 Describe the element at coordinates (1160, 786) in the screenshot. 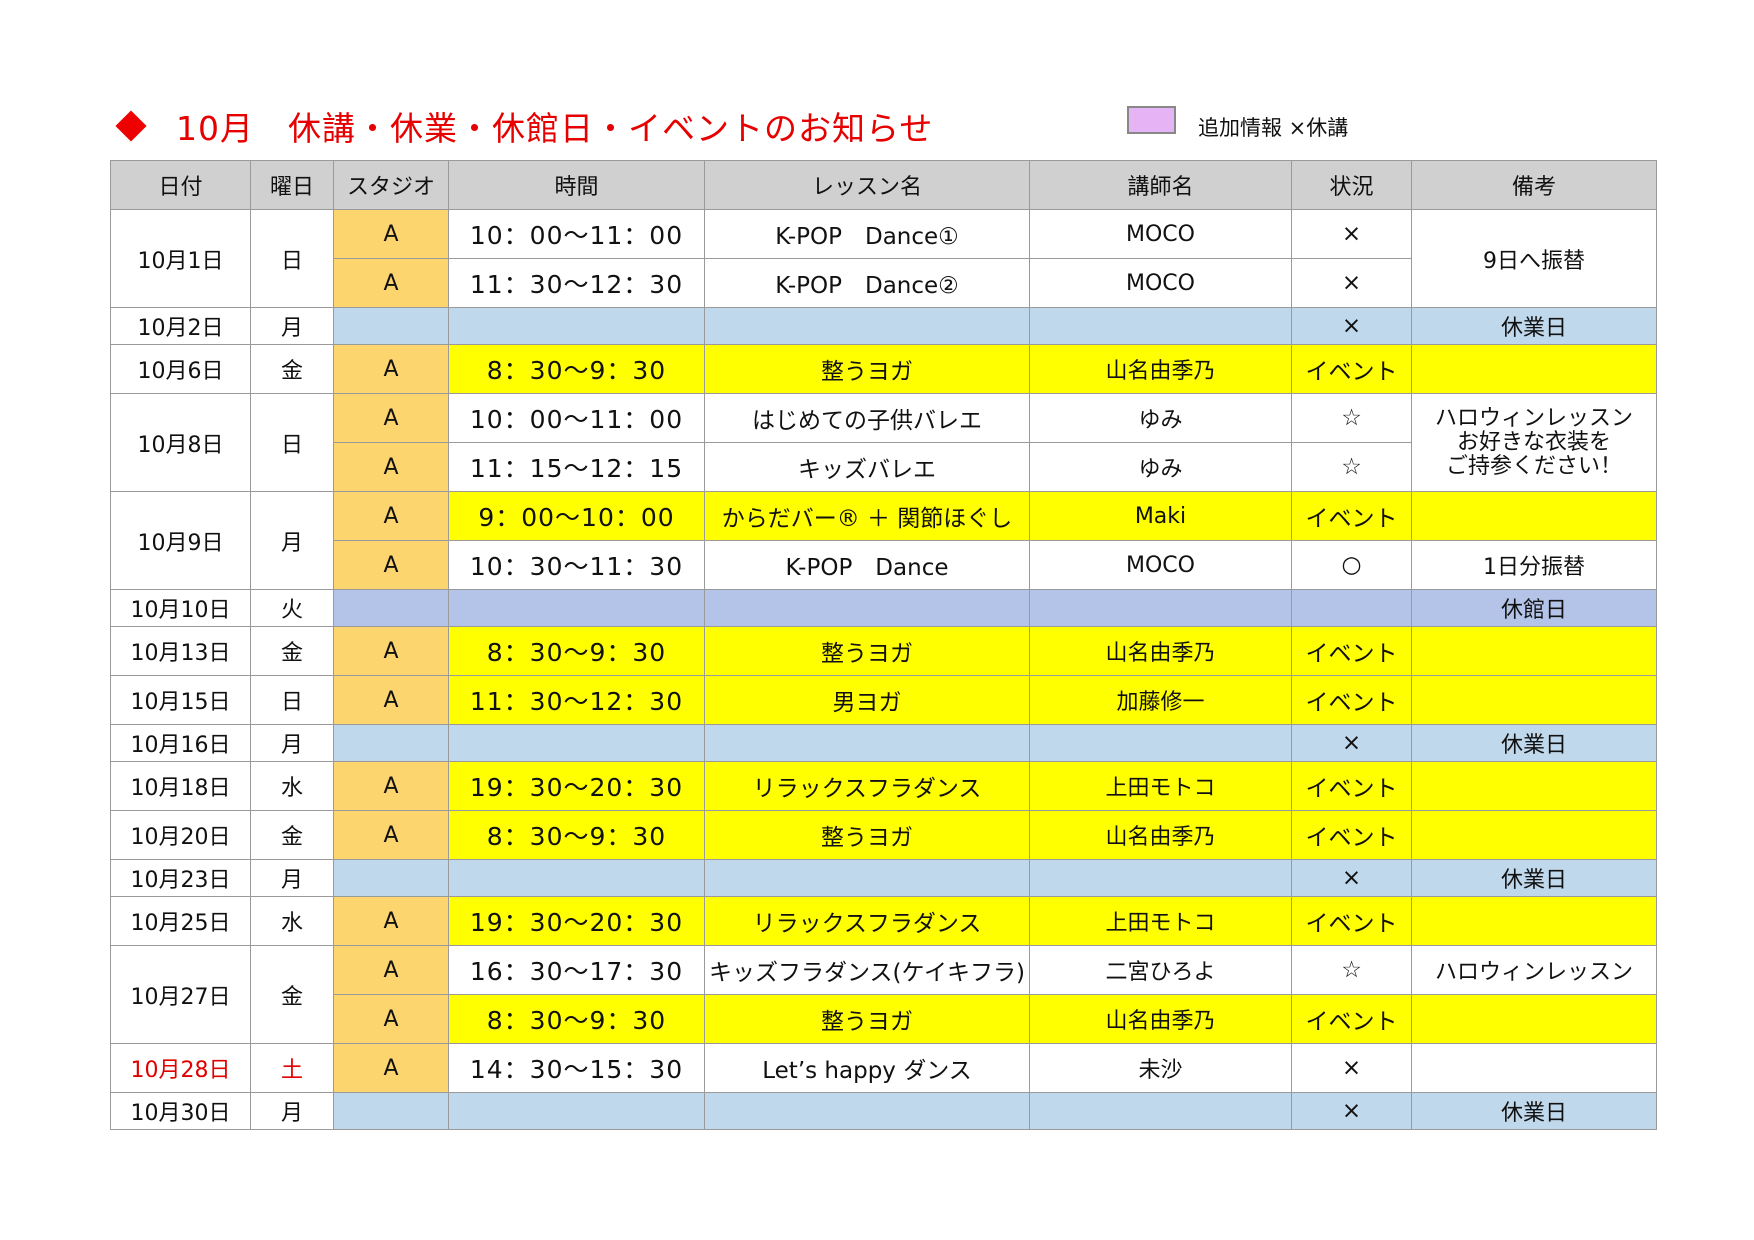

I see `cell-instructor: 上田モトコ` at that location.